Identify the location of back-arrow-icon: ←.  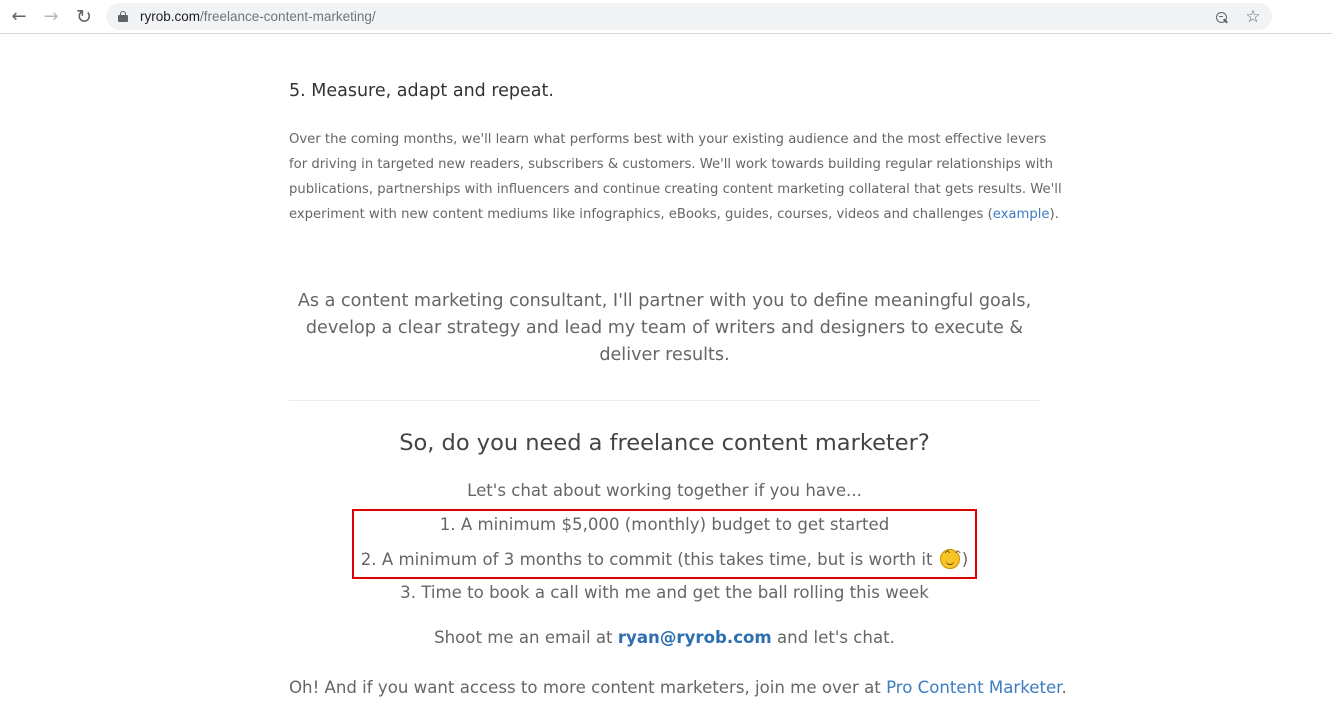
(19, 17).